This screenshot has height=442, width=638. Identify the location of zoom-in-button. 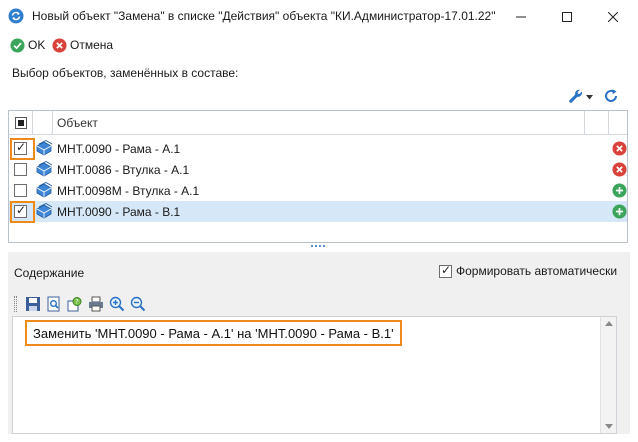
(117, 304).